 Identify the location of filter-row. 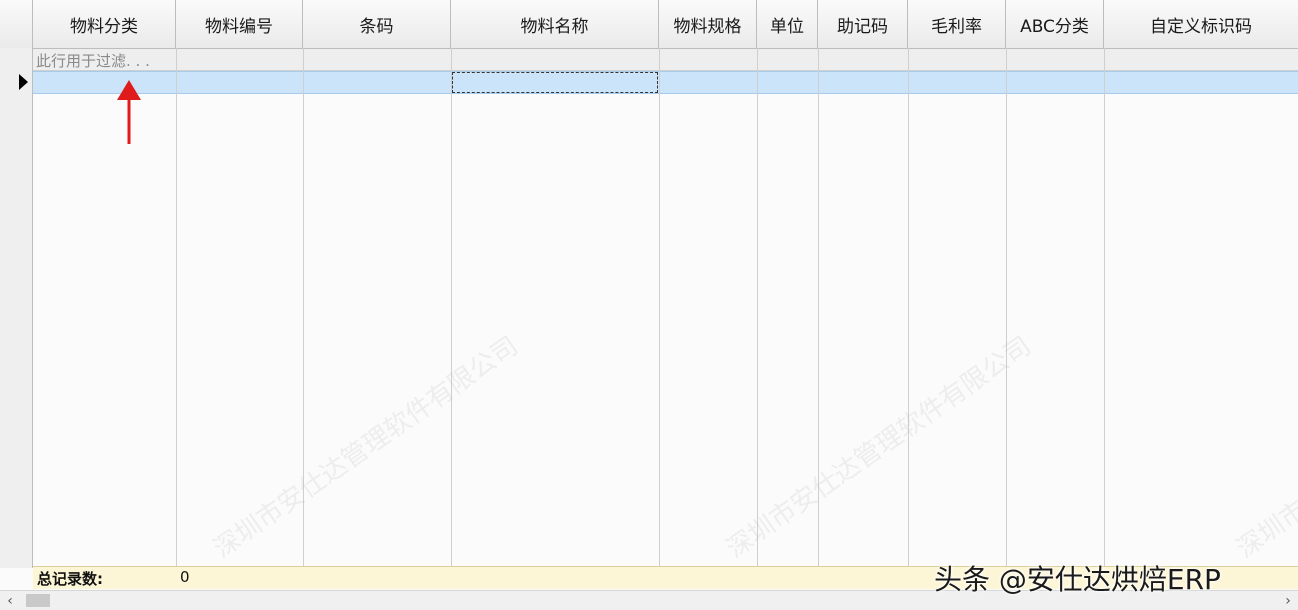
(665, 60).